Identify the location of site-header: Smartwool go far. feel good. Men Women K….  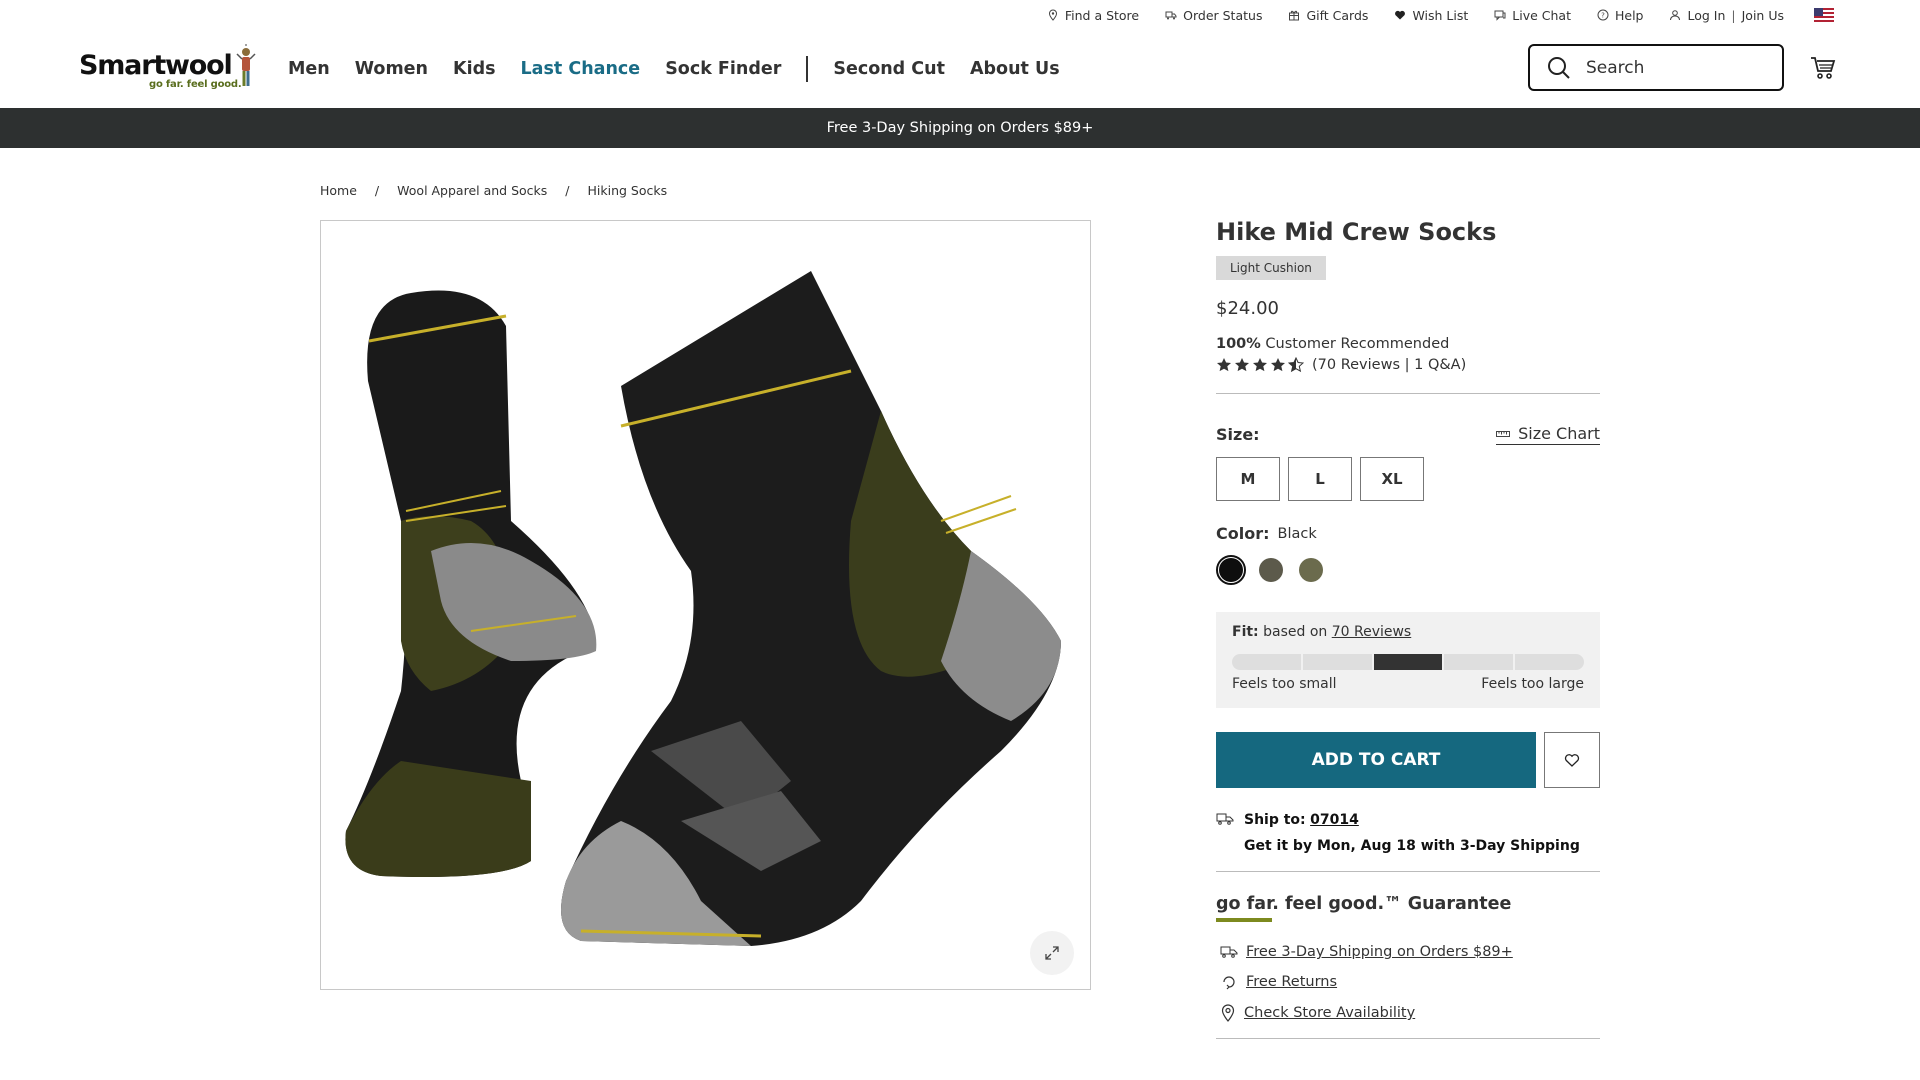
(960, 69).